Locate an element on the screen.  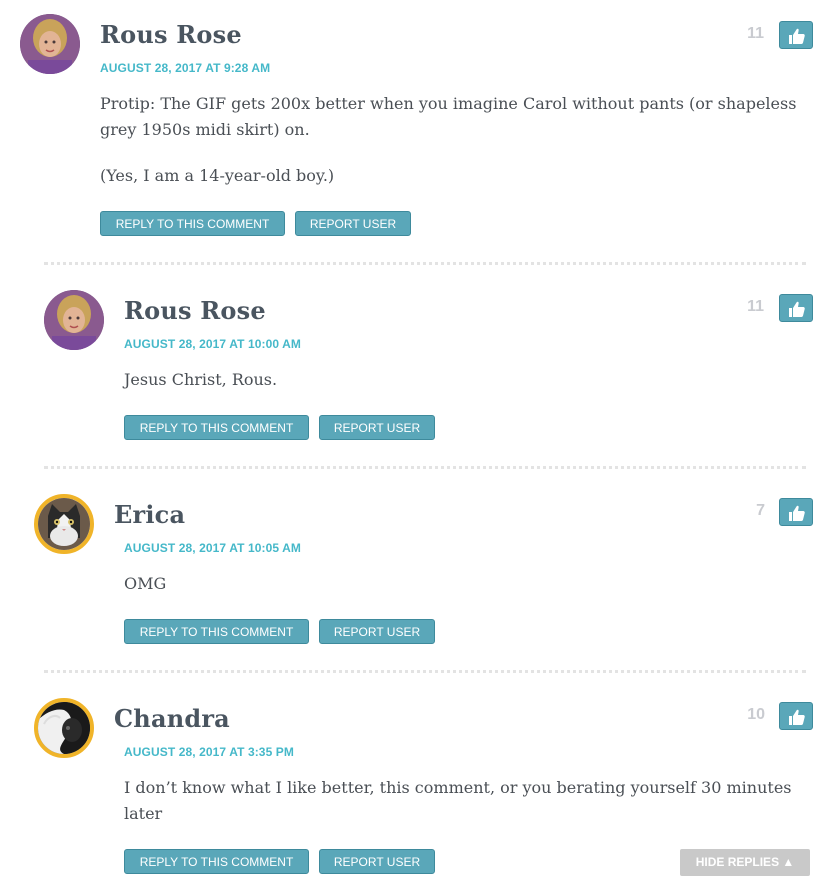
comment-date: AUGUST 28, 2017 AT 9:28 AM is located at coordinates (185, 68).